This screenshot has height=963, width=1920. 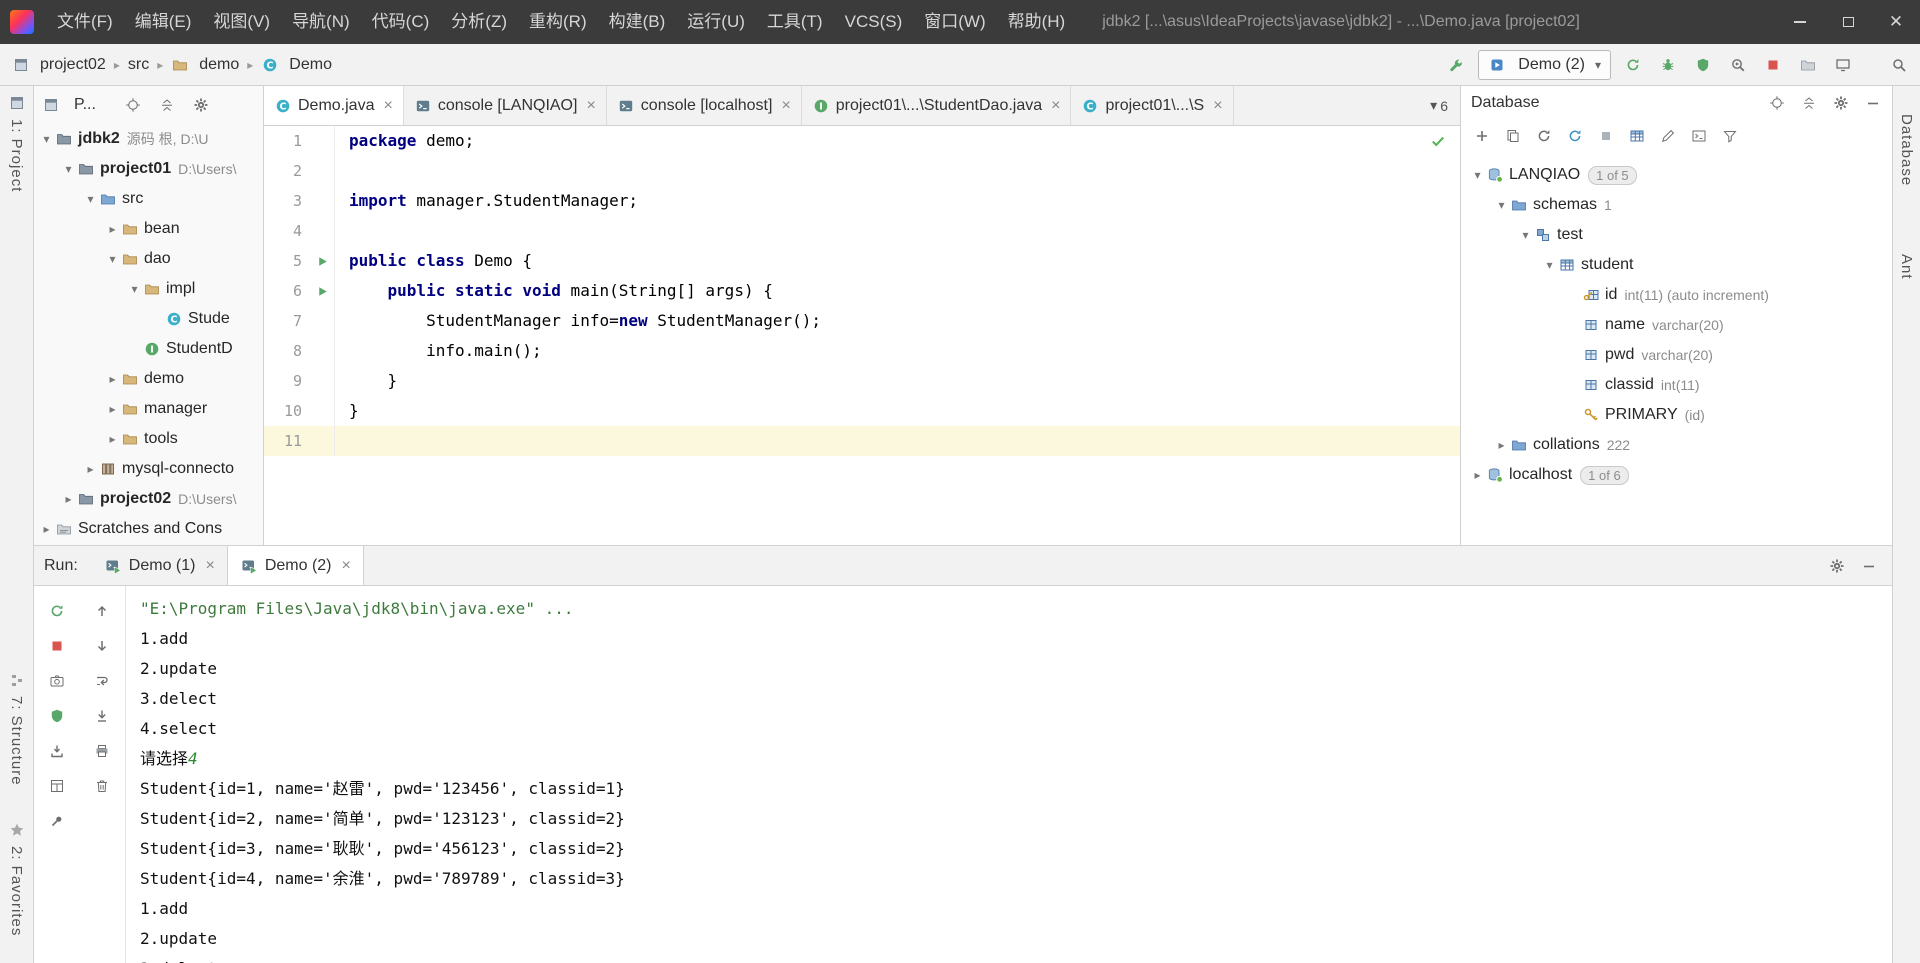 What do you see at coordinates (1544, 64) in the screenshot?
I see `run-configuration-select: Demo (2) ▾` at bounding box center [1544, 64].